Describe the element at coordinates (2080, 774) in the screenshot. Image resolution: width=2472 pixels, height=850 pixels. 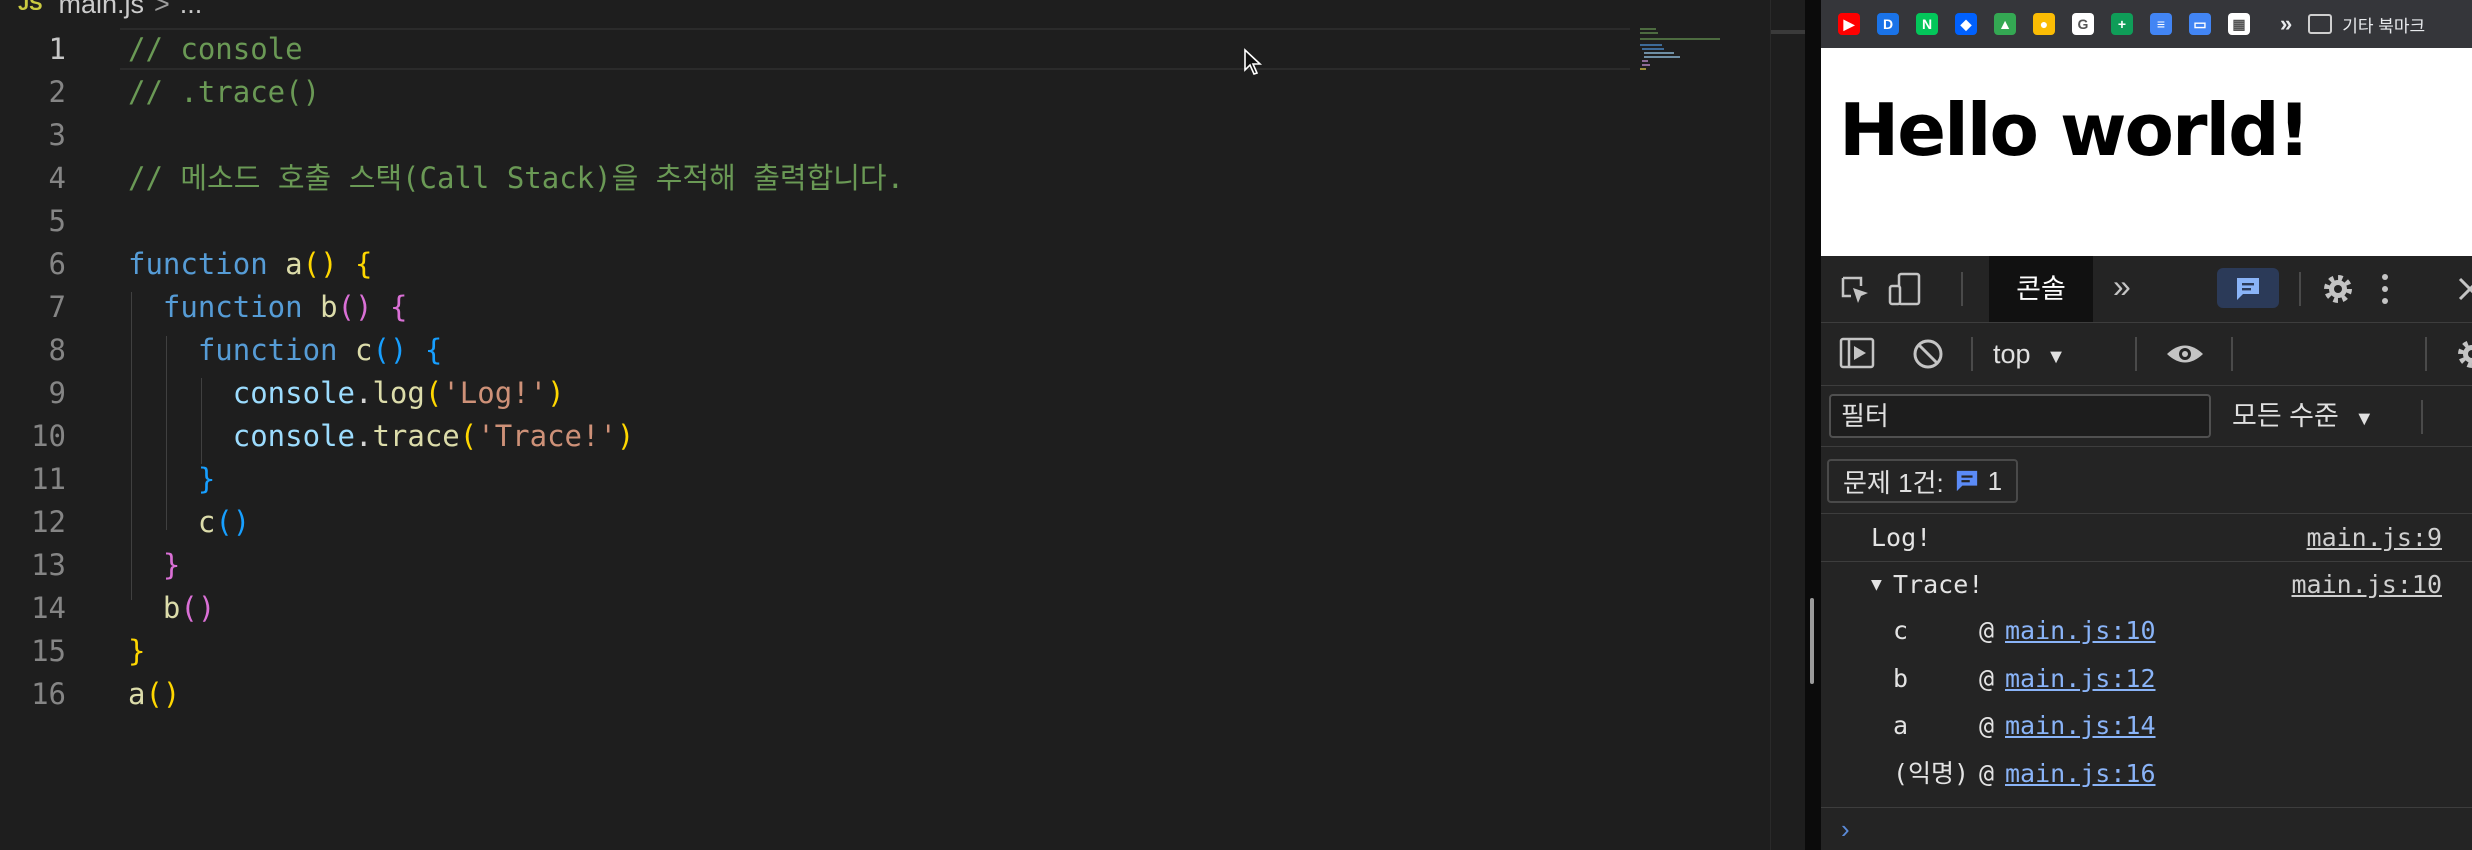
I see `frame-source-link: main.js:16` at that location.